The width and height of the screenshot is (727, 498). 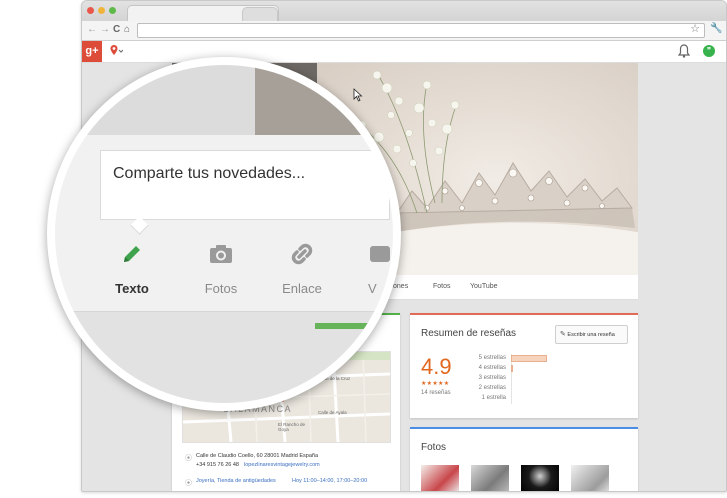 What do you see at coordinates (101, 10) in the screenshot?
I see `minimize-window-button` at bounding box center [101, 10].